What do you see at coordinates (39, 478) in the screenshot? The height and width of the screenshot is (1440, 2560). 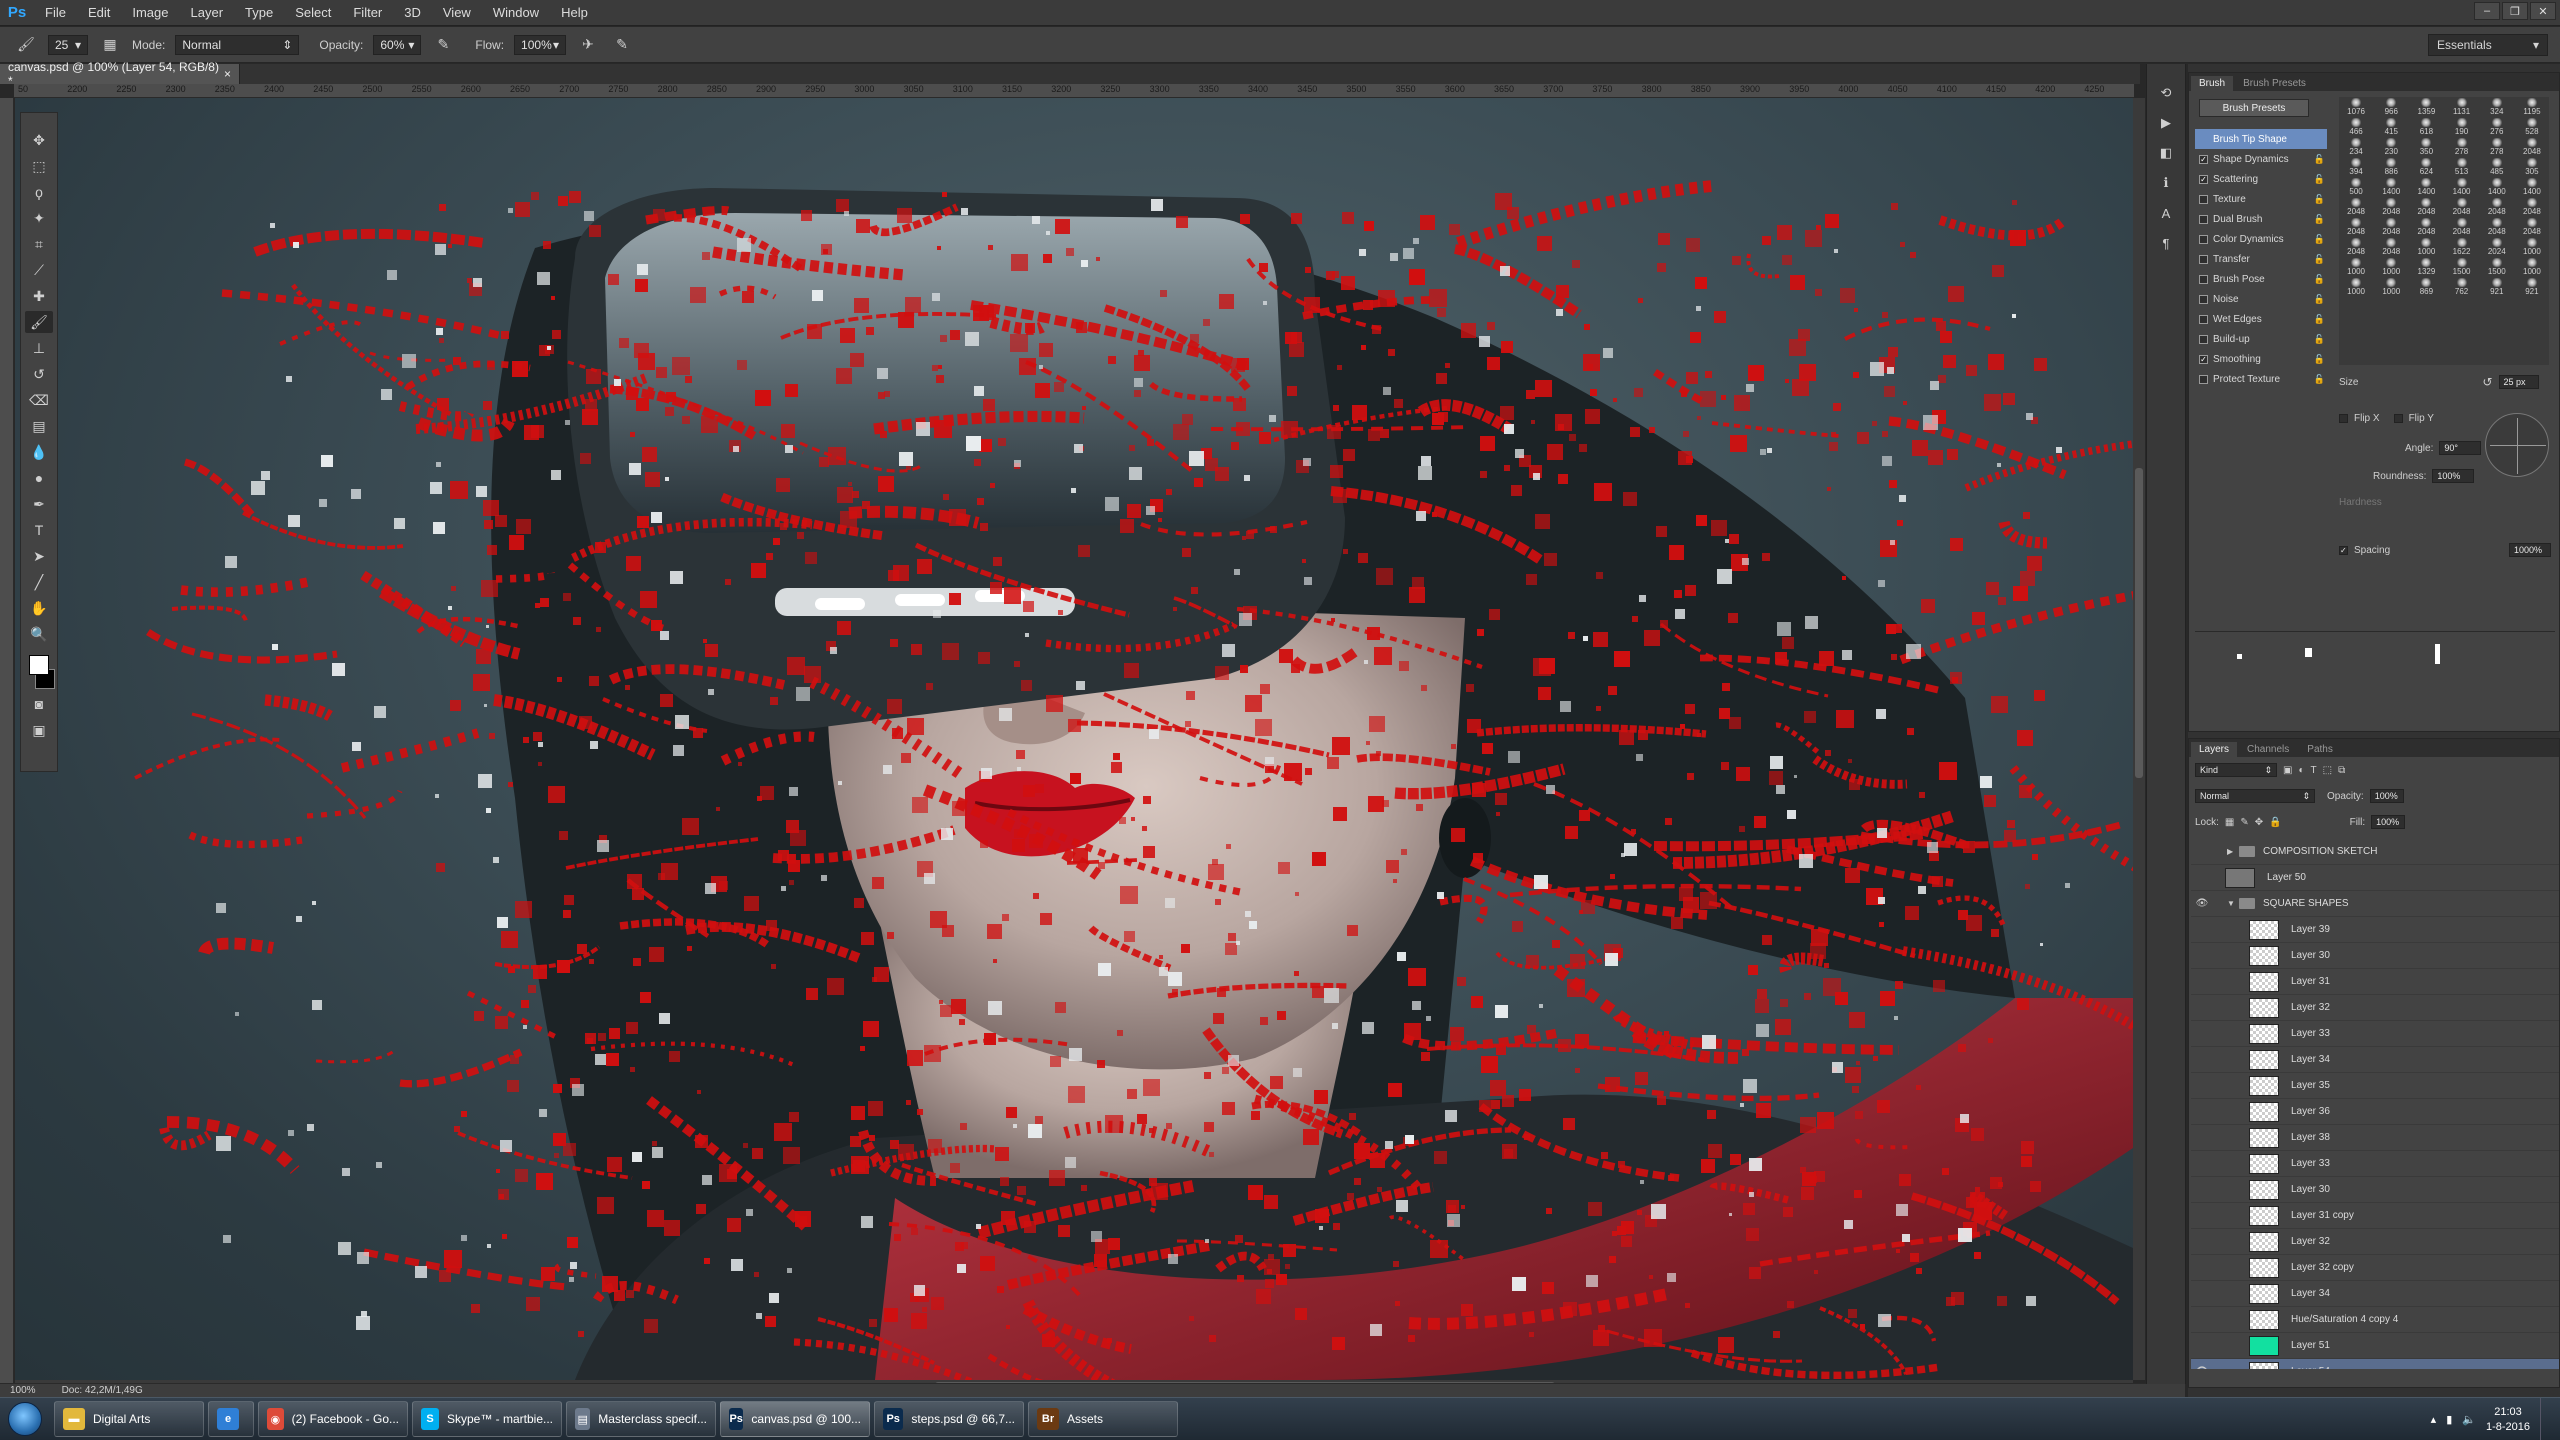 I see `dodge-tool-icon: ●` at bounding box center [39, 478].